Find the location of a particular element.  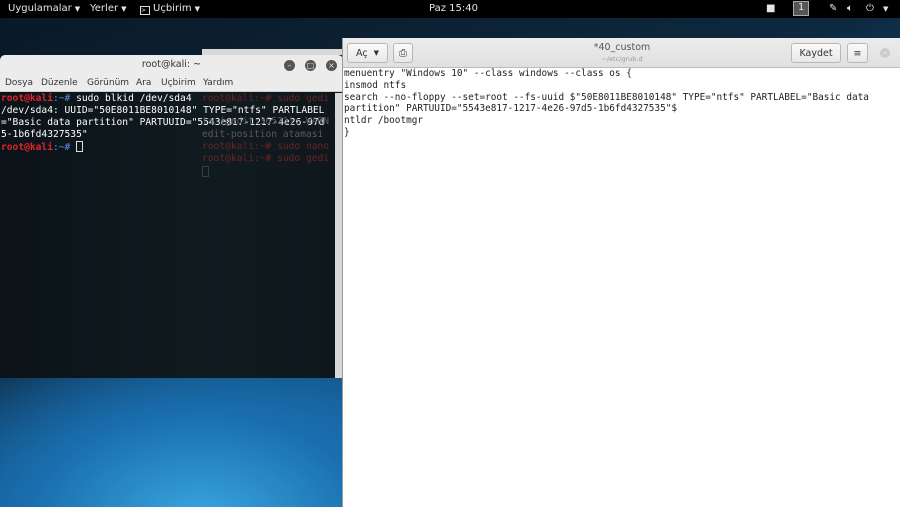

menu-ucbirim: Uçbirim is located at coordinates (178, 83).